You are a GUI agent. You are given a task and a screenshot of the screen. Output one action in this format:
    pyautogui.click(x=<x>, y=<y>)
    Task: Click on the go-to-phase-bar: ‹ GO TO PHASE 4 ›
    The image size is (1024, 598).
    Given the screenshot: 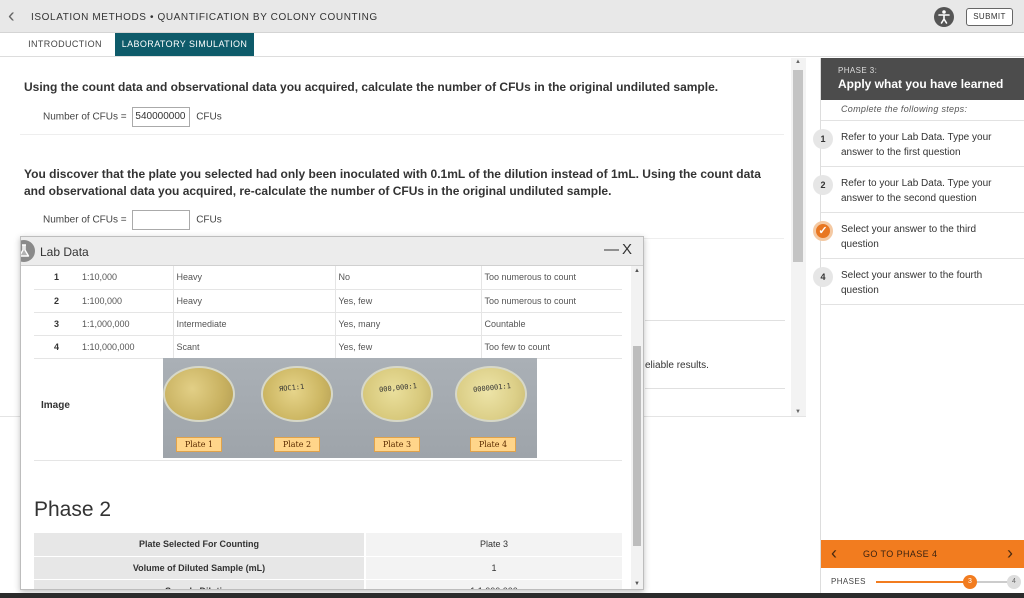 What is the action you would take?
    pyautogui.click(x=922, y=554)
    